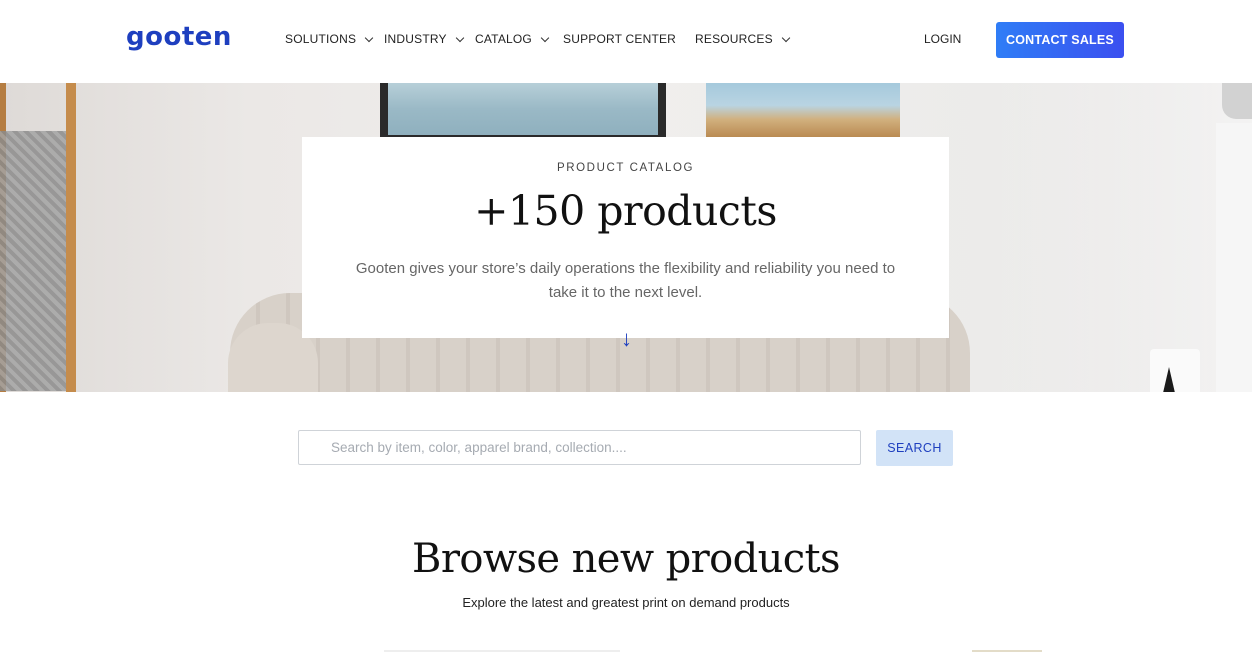  I want to click on nav-catalog: CATALOG, so click(512, 39).